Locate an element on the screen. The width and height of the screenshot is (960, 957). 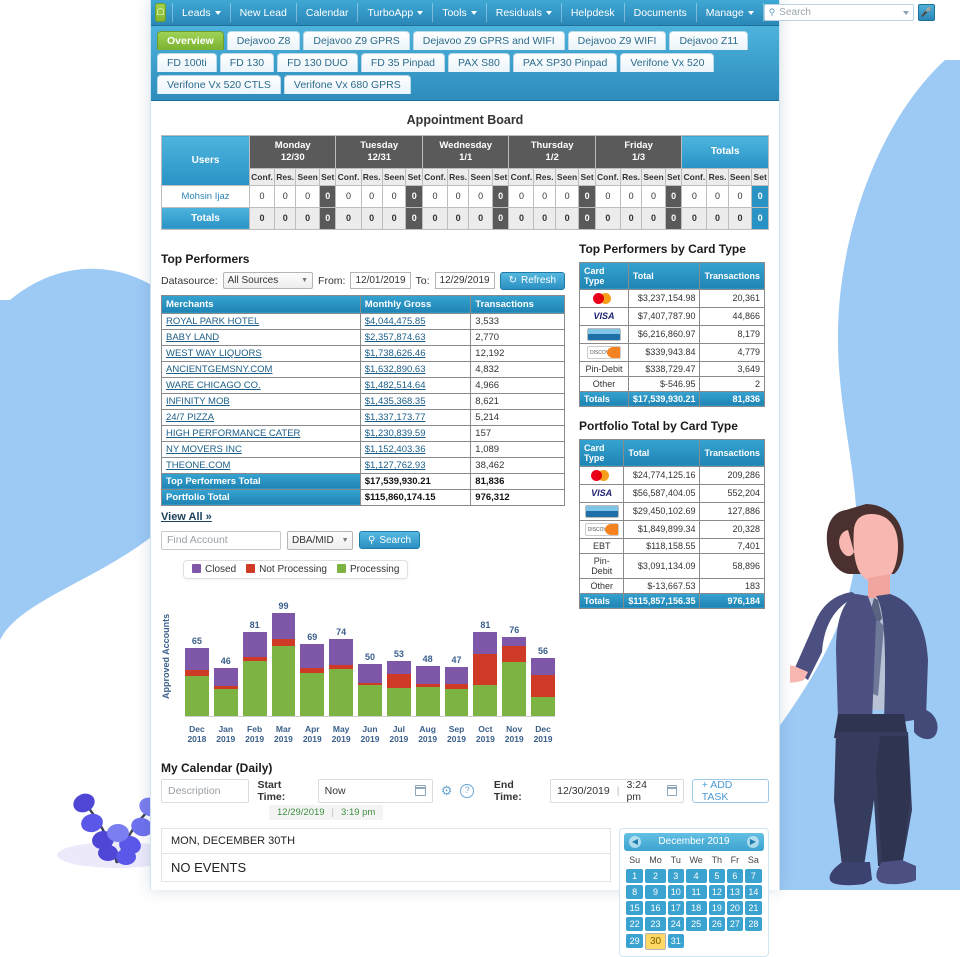
mini-calendar-day: 20 is located at coordinates (735, 907).